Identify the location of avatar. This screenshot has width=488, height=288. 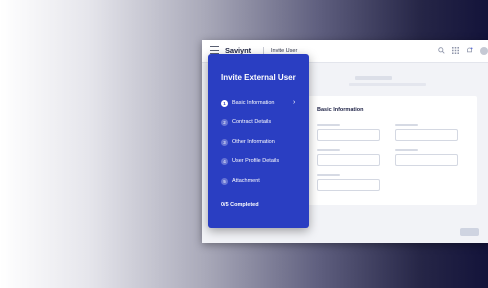
(484, 51).